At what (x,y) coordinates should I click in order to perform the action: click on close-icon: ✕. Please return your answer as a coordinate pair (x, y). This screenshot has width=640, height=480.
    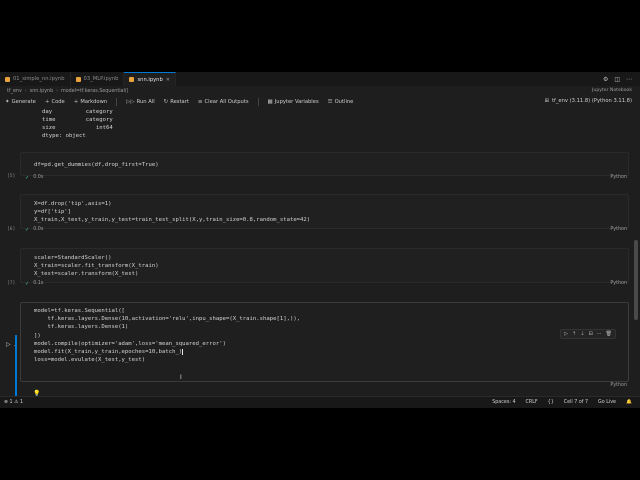
    Looking at the image, I should click on (168, 80).